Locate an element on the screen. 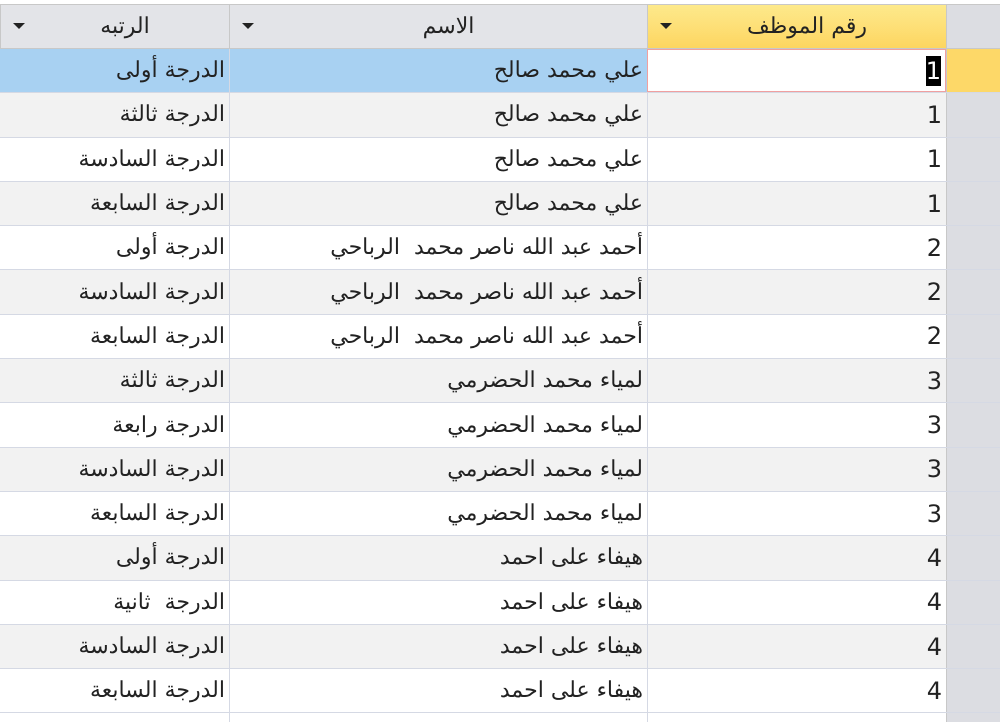 The width and height of the screenshot is (1000, 722). table-cell: أحمد عبد الله ناصر محمد الرباحي is located at coordinates (438, 292).